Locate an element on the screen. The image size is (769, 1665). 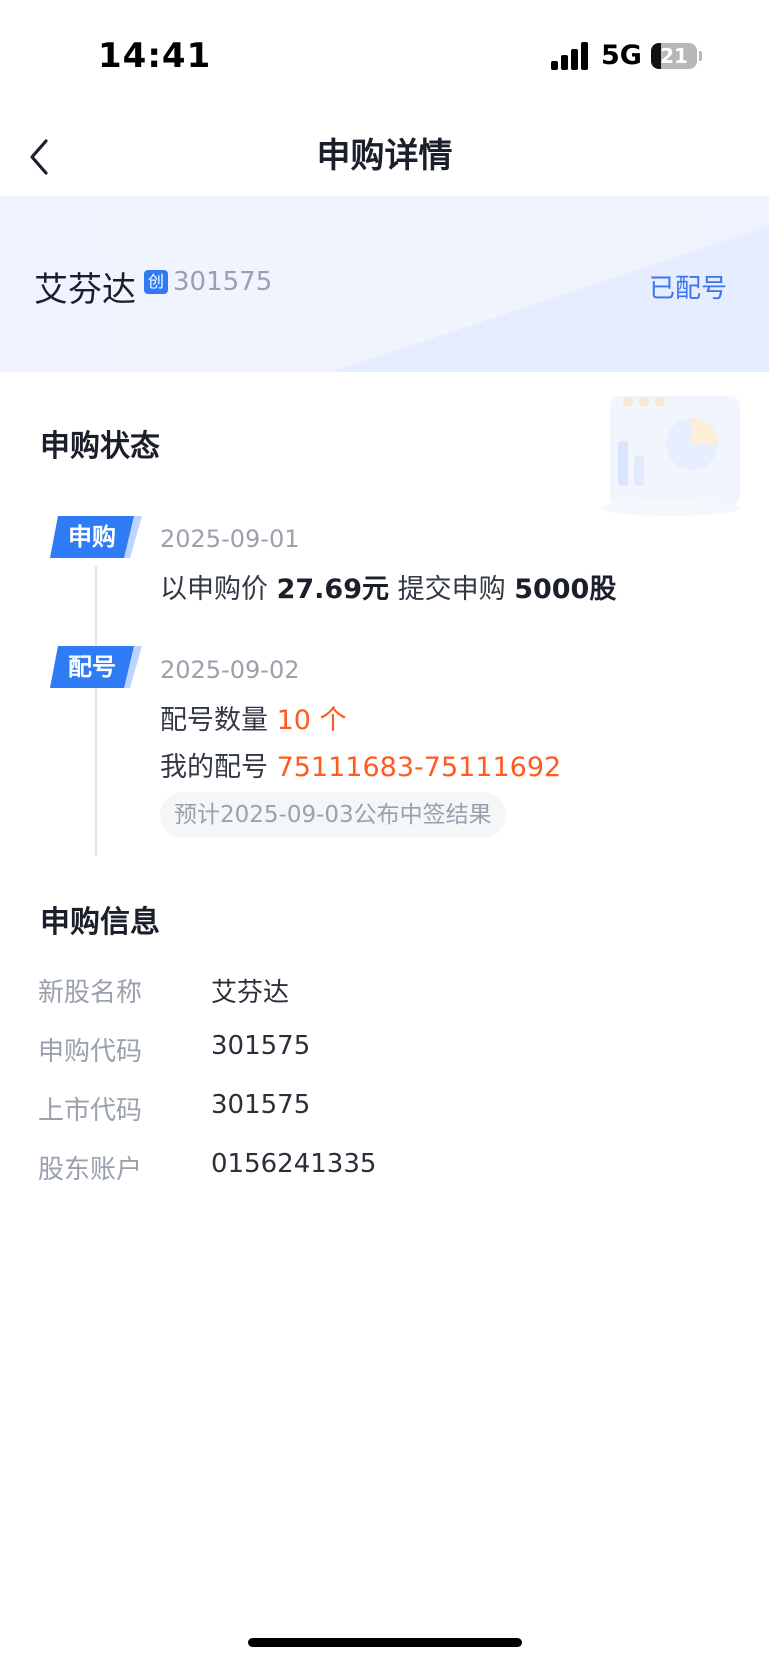
allocation-numbers: 75111683-75111692 is located at coordinates (419, 767).